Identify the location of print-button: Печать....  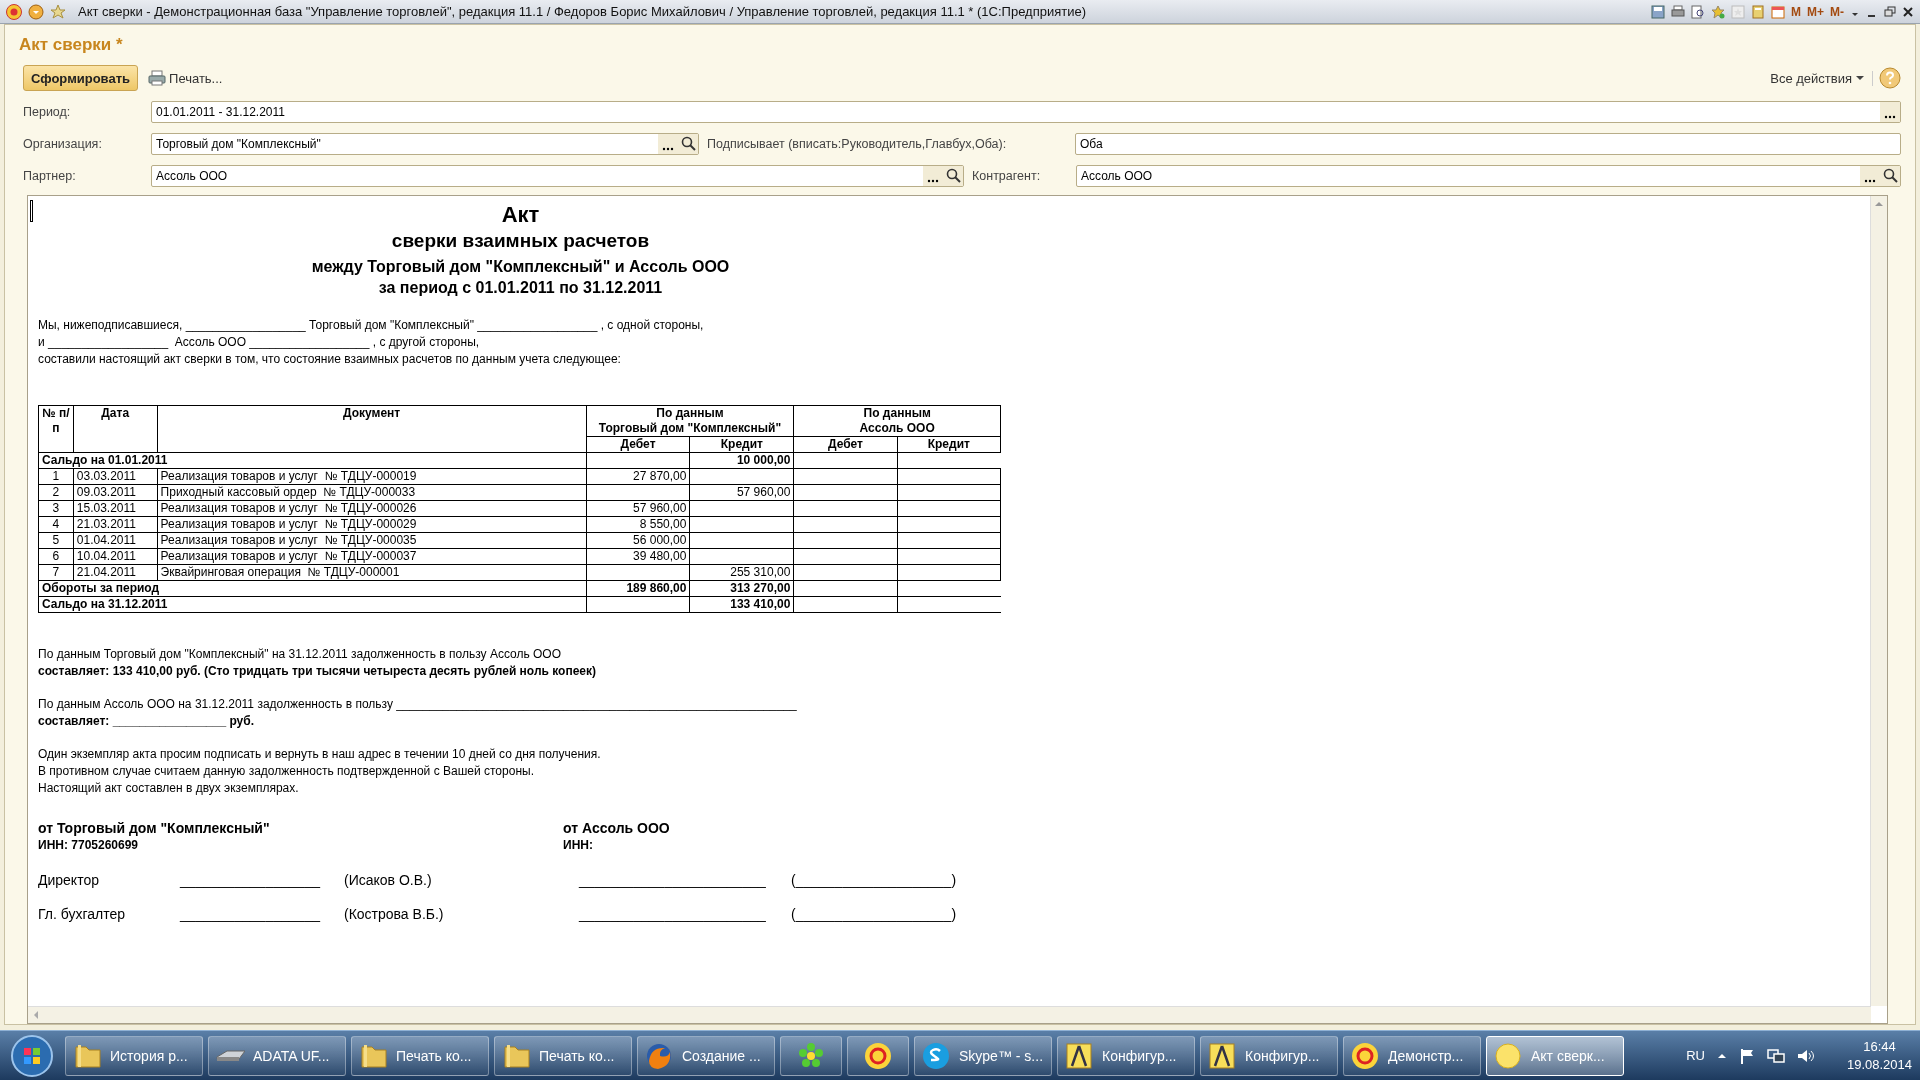
(185, 78).